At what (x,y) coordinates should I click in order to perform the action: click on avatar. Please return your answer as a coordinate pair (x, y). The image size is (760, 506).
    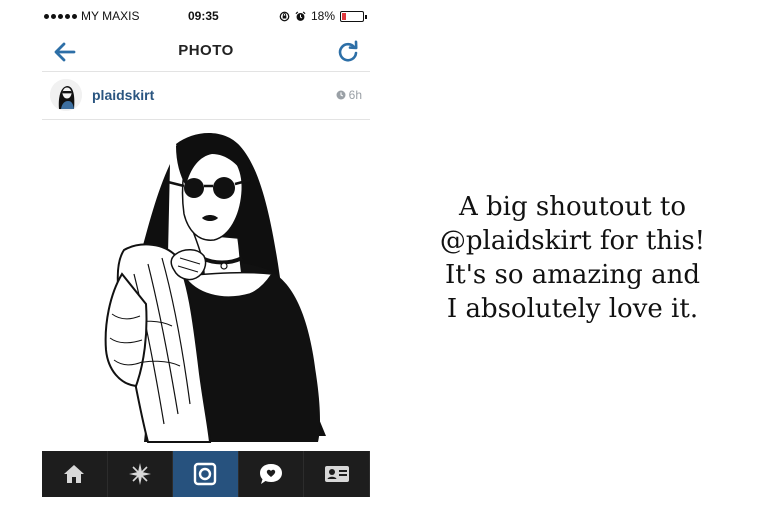
    Looking at the image, I should click on (66, 95).